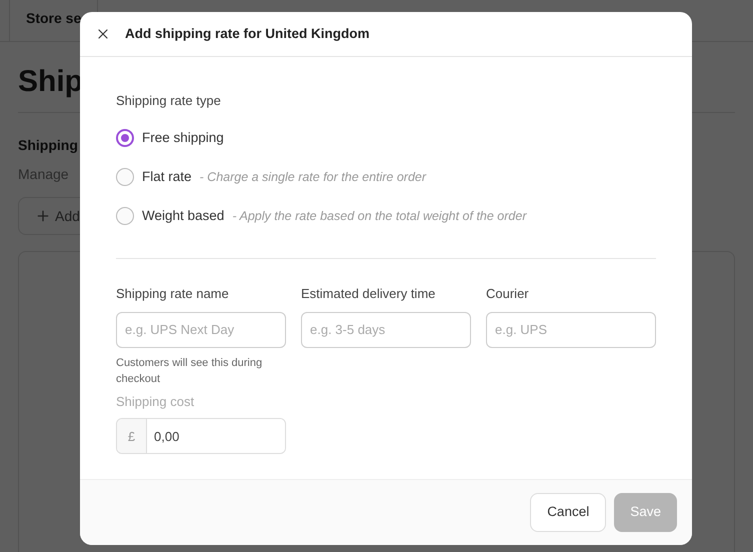 This screenshot has width=753, height=552. Describe the element at coordinates (183, 216) in the screenshot. I see `option-label: Weight based` at that location.